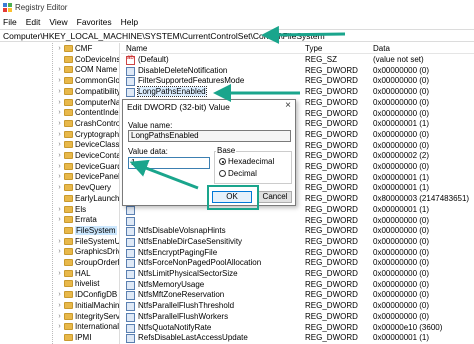 This screenshot has width=474, height=344. What do you see at coordinates (87, 241) in the screenshot?
I see `tree-item: › FileSystemUtil` at bounding box center [87, 241].